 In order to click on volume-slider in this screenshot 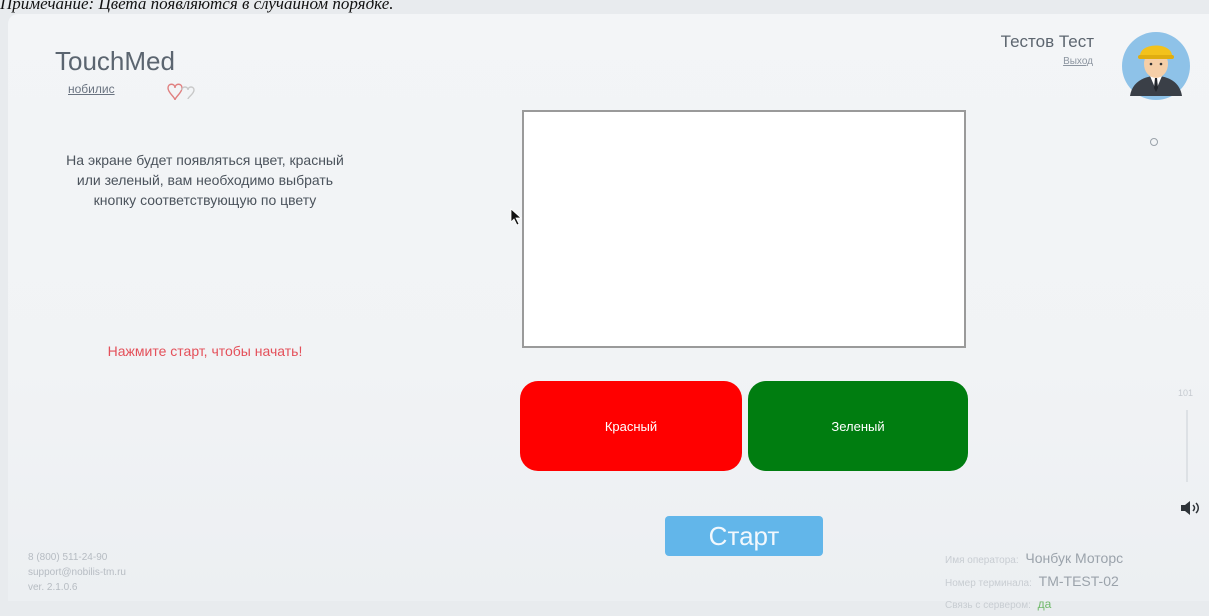, I will do `click(1187, 446)`.